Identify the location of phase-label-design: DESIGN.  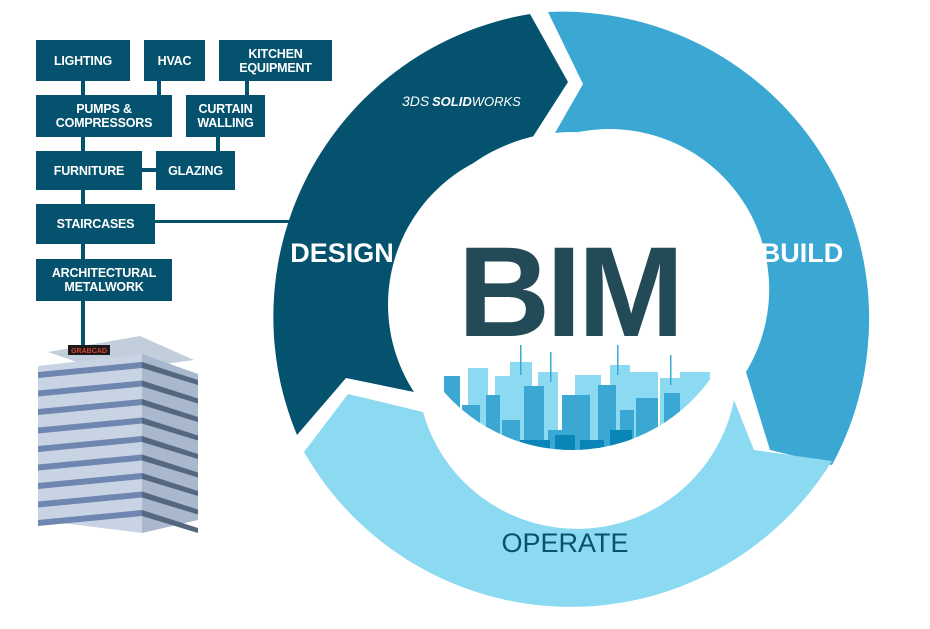
(342, 253).